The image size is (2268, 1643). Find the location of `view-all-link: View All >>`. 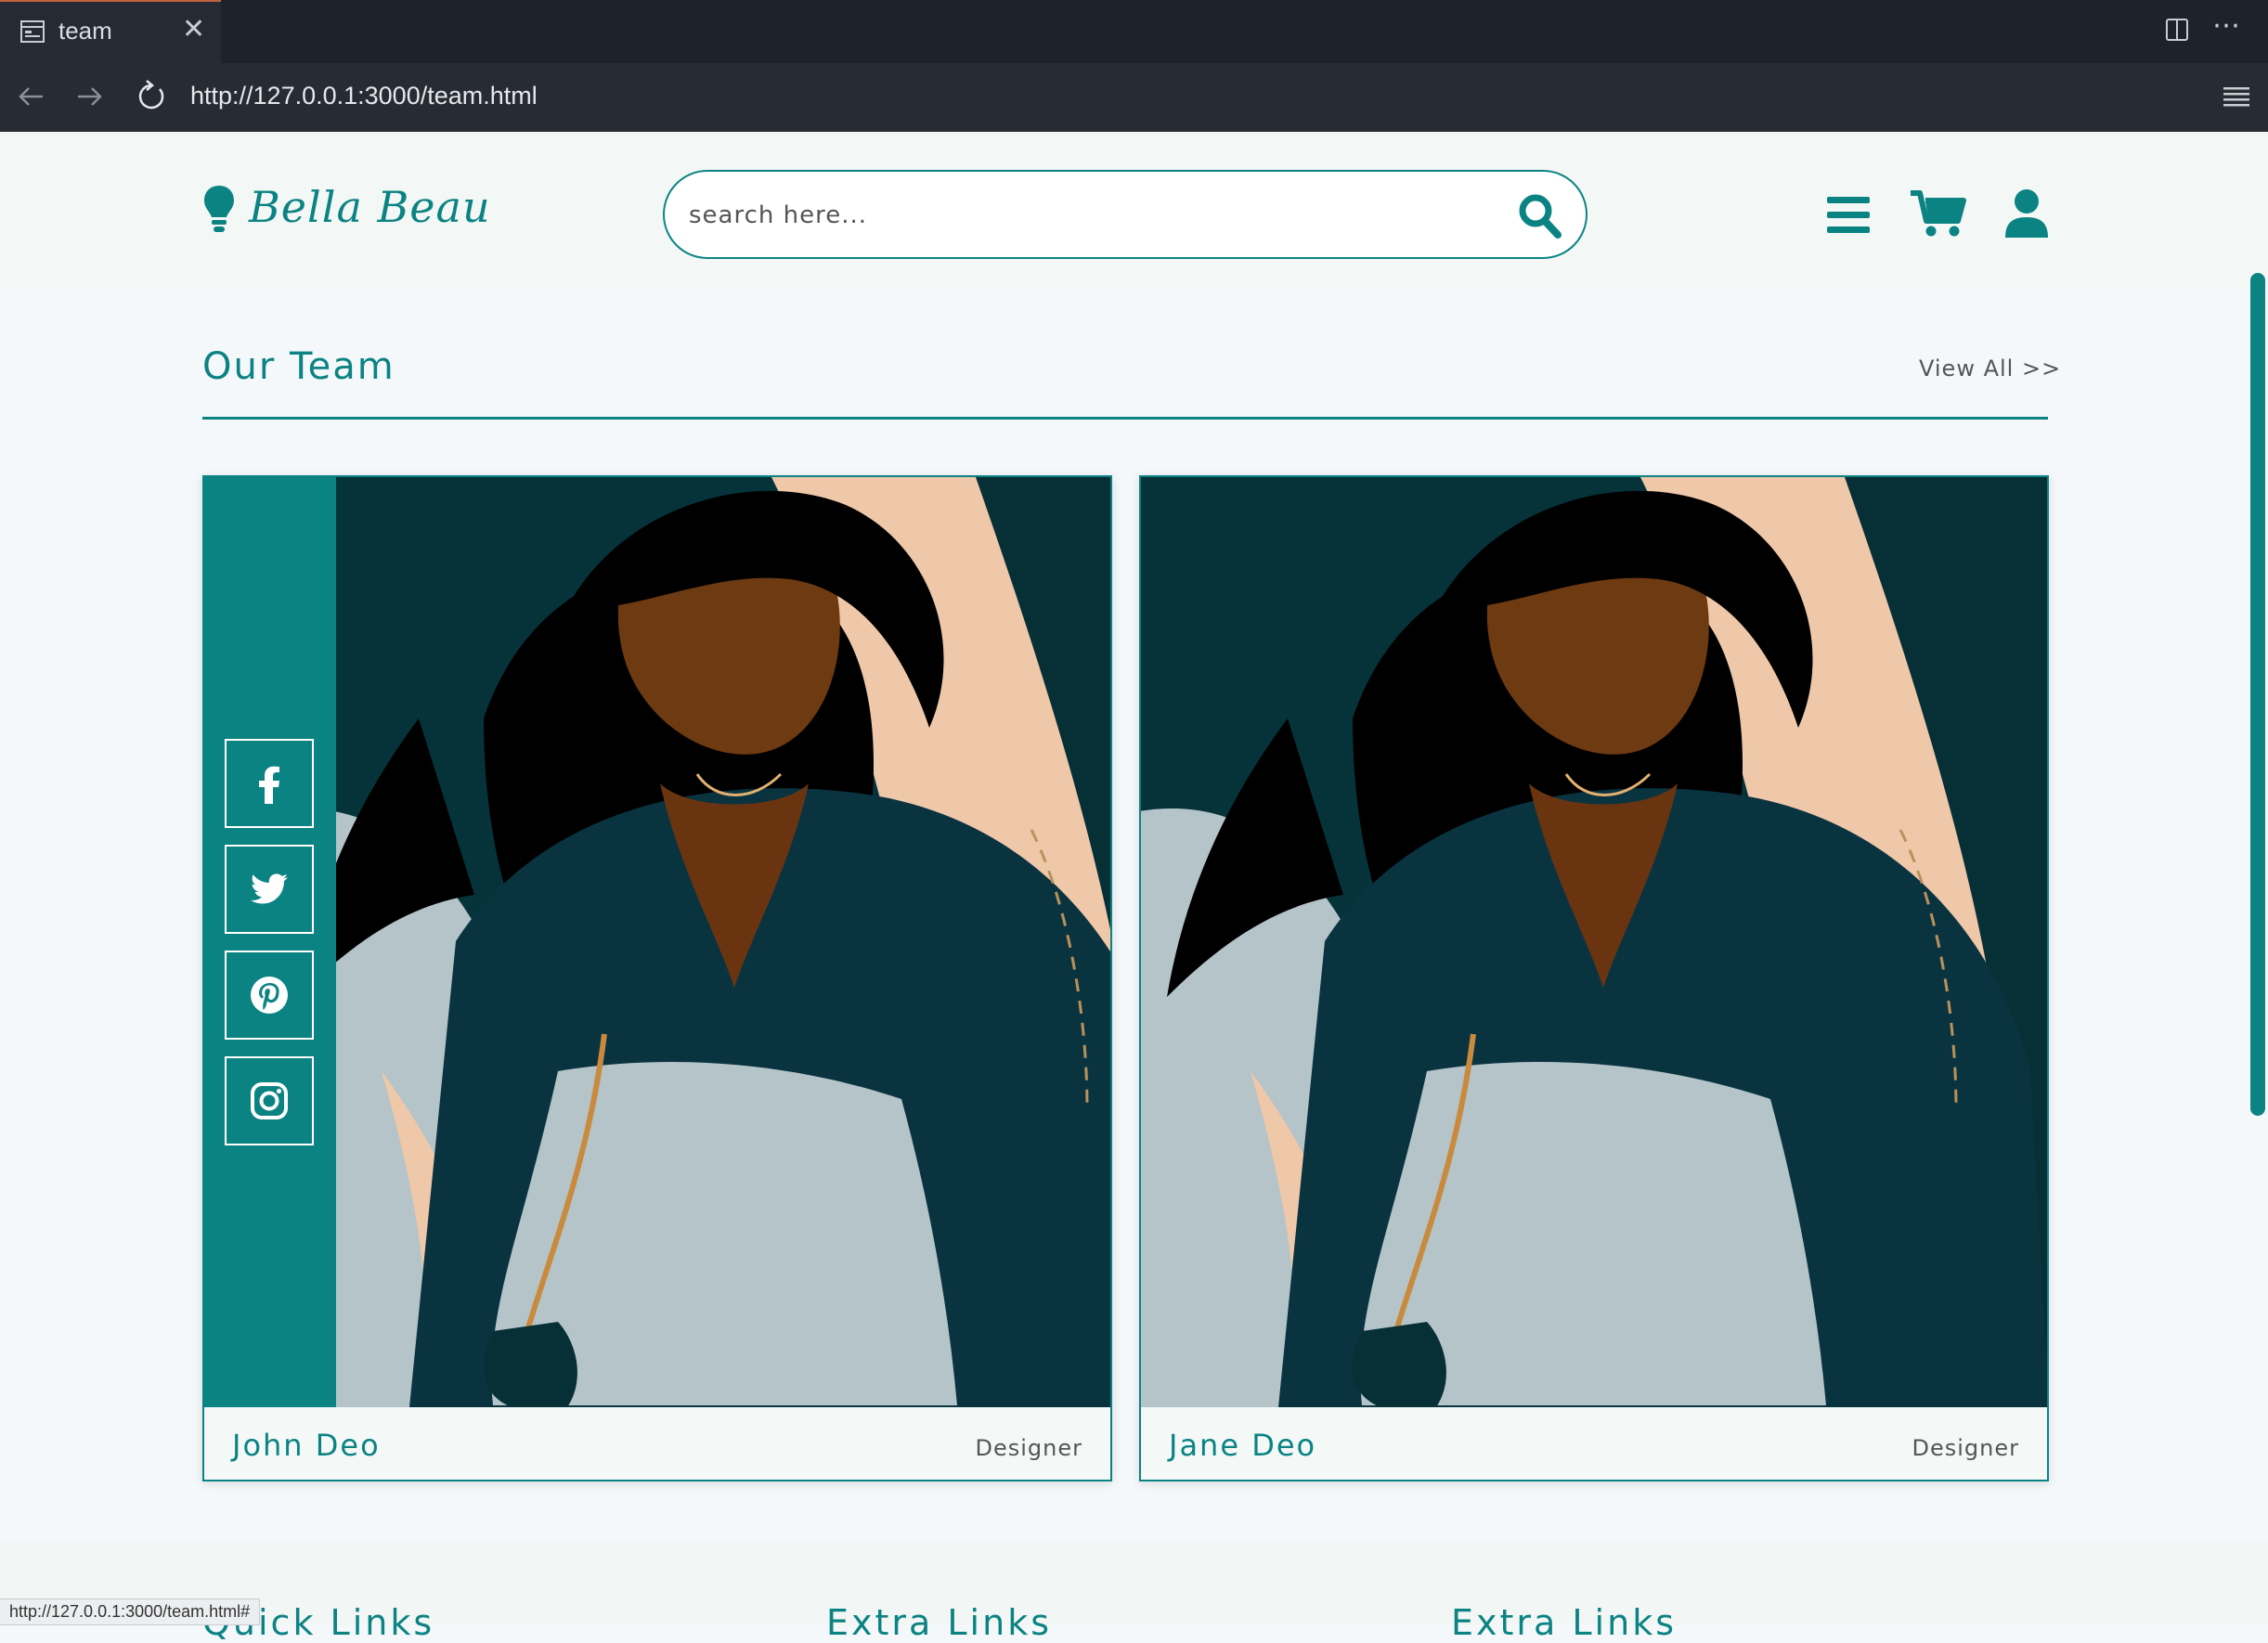

view-all-link: View All >> is located at coordinates (1990, 369).